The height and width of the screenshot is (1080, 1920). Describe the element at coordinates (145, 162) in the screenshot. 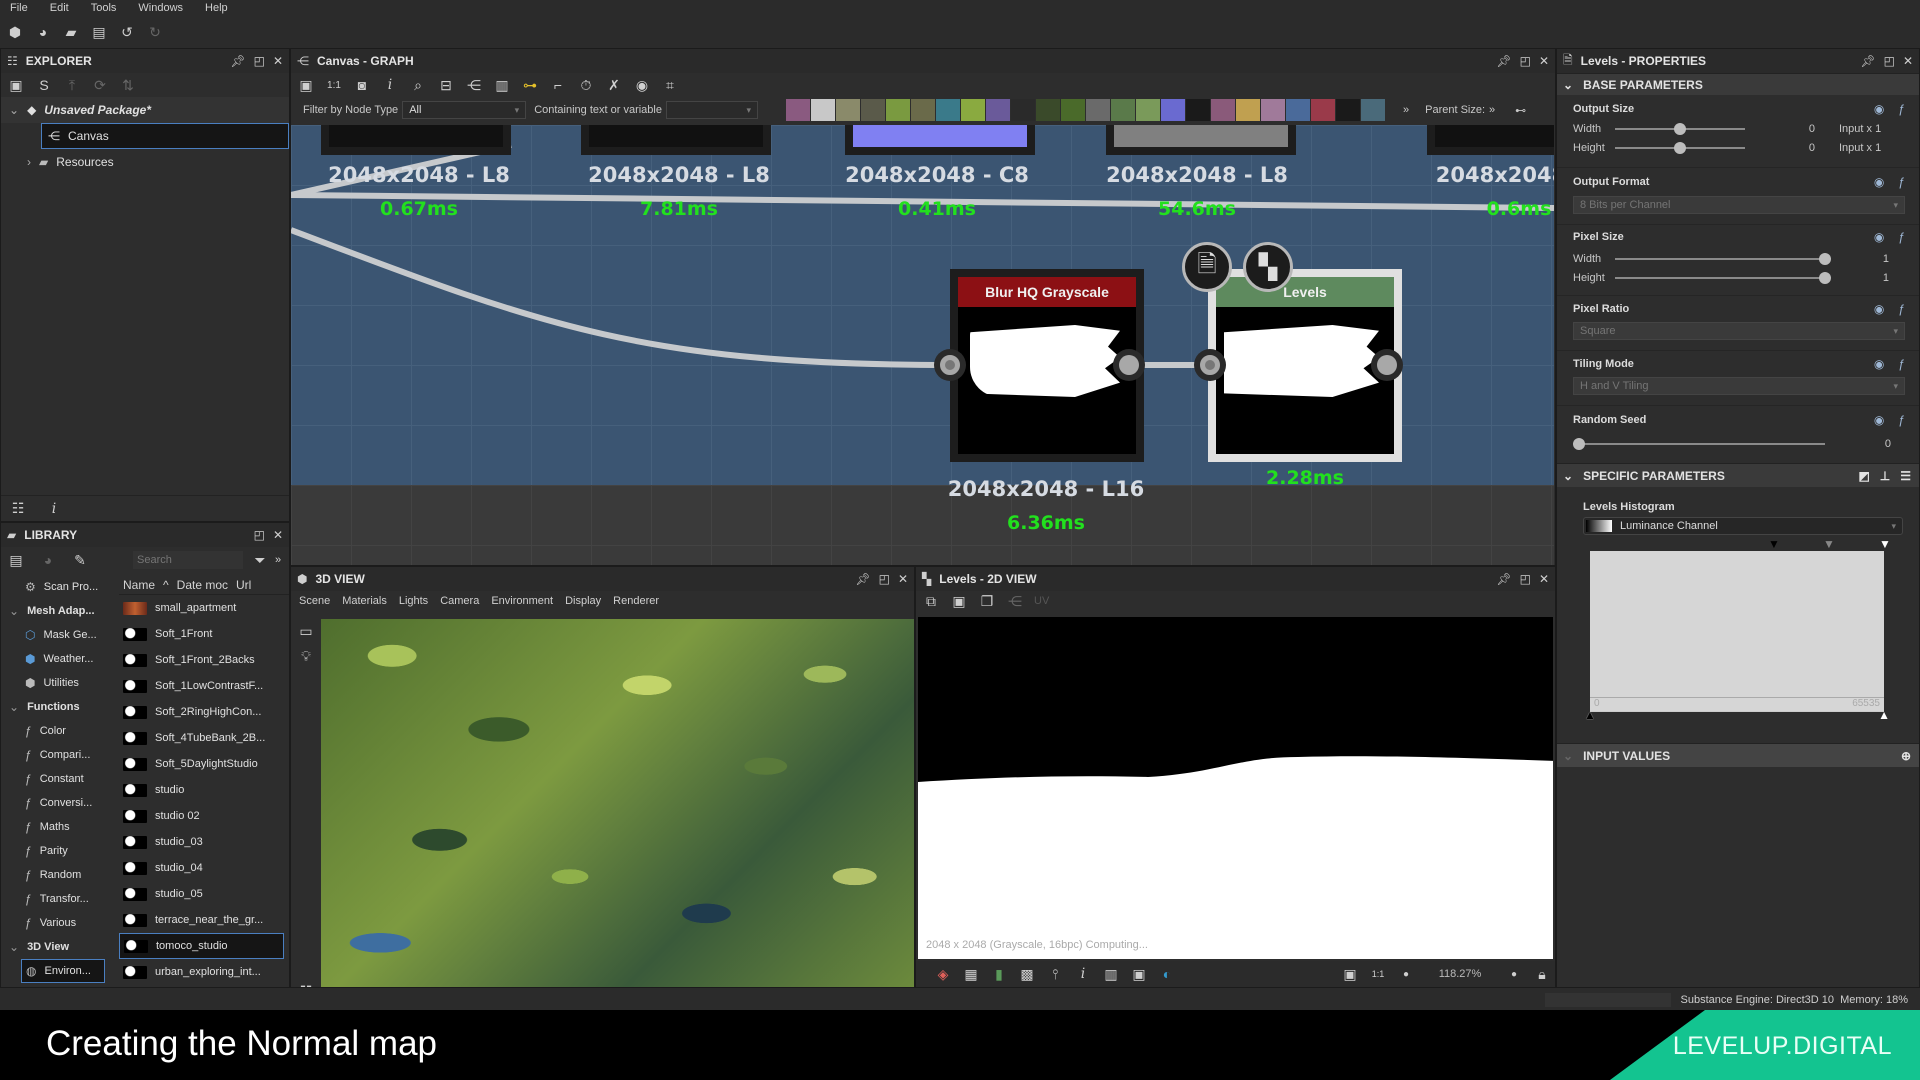

I see `explorer-item-resources: › ▰ Resources` at that location.